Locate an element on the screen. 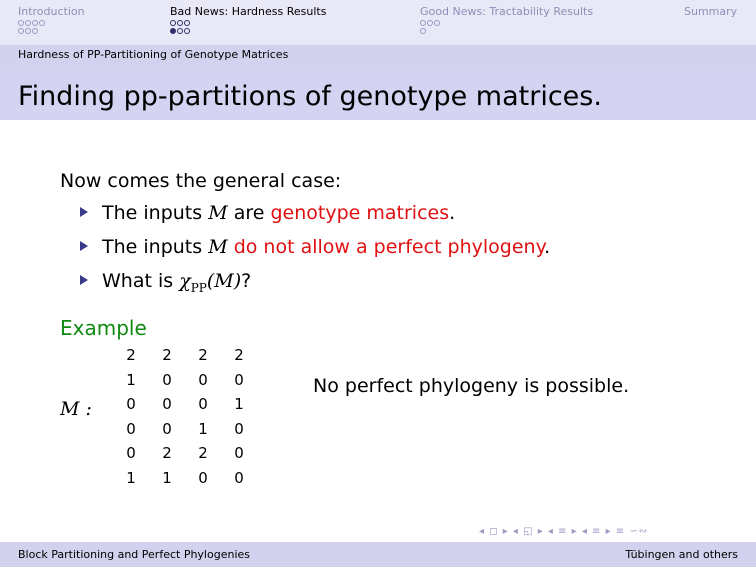  nav-dots-good-news is located at coordinates (430, 27).